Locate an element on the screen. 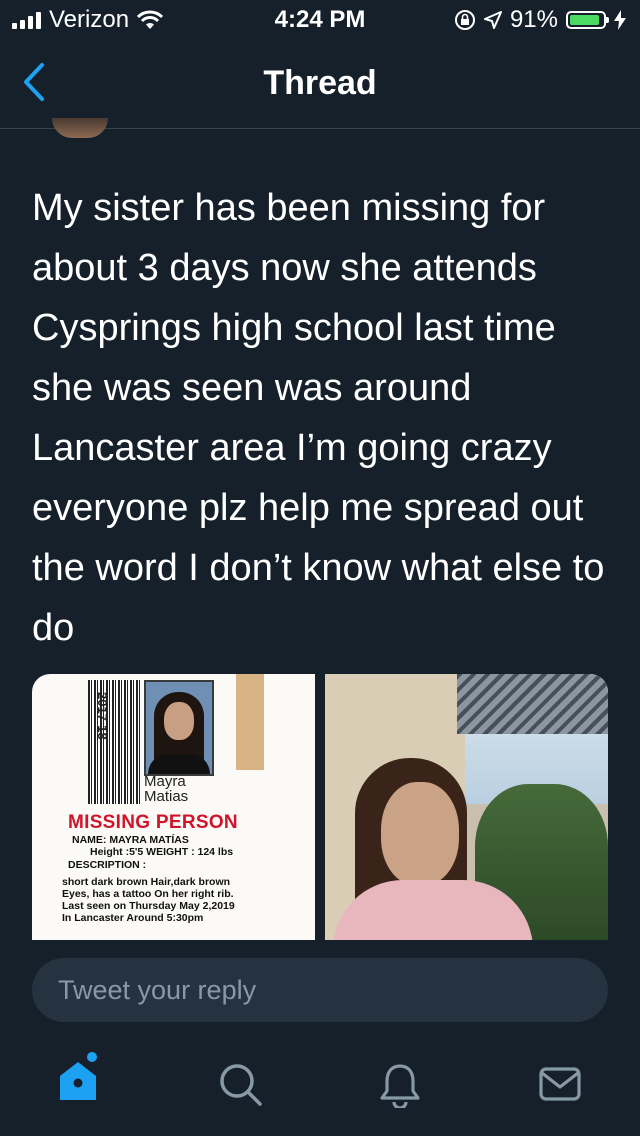  tab-notifications is located at coordinates (400, 1085).